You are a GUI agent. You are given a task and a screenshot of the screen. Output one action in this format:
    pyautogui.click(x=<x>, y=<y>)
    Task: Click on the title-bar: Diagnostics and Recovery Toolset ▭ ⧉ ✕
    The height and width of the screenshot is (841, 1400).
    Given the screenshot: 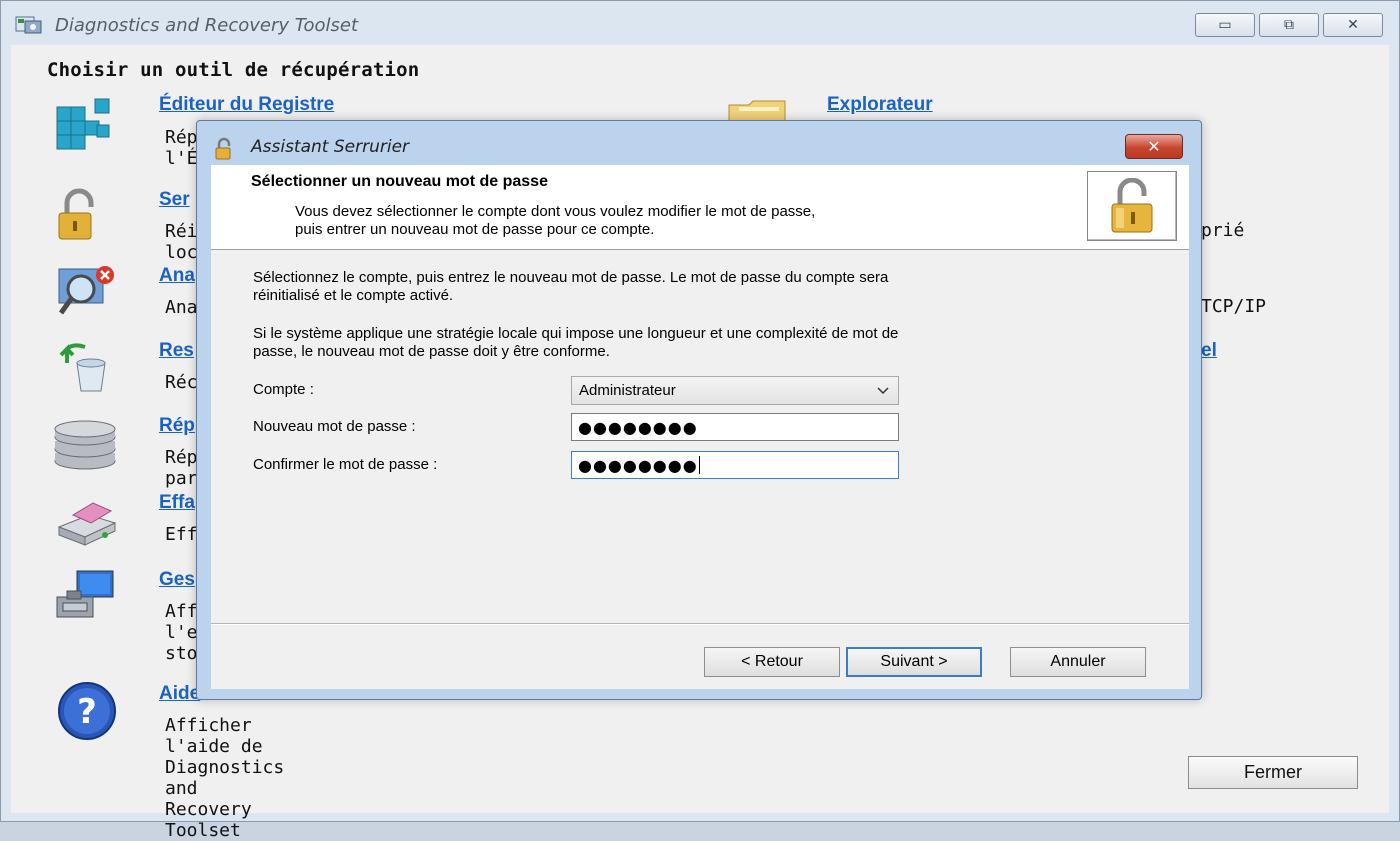 What is the action you would take?
    pyautogui.click(x=700, y=23)
    